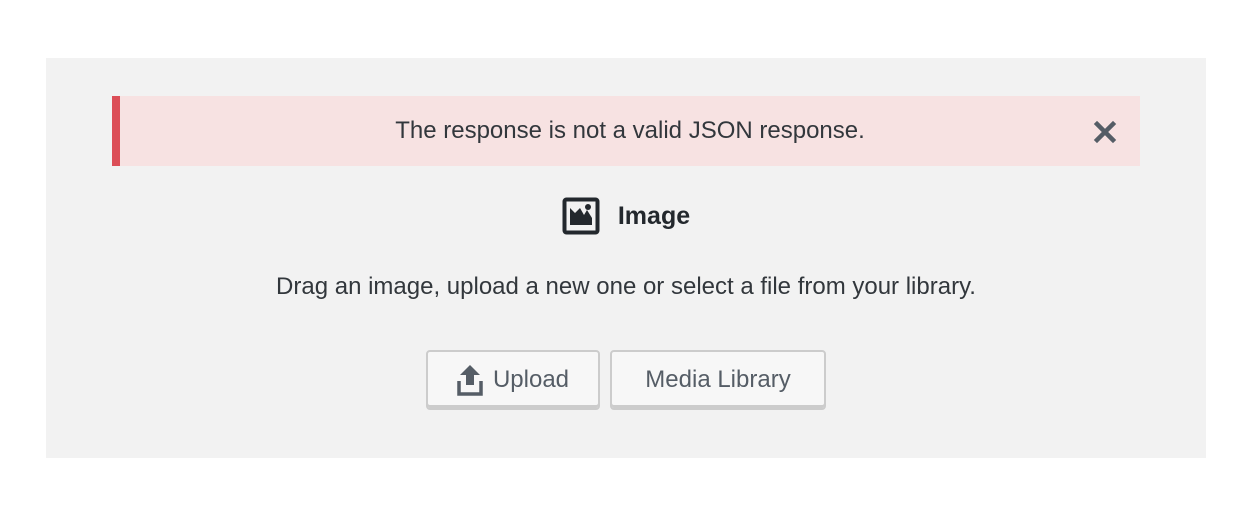 Image resolution: width=1248 pixels, height=524 pixels. Describe the element at coordinates (531, 379) in the screenshot. I see `upload-button-label: Upload` at that location.